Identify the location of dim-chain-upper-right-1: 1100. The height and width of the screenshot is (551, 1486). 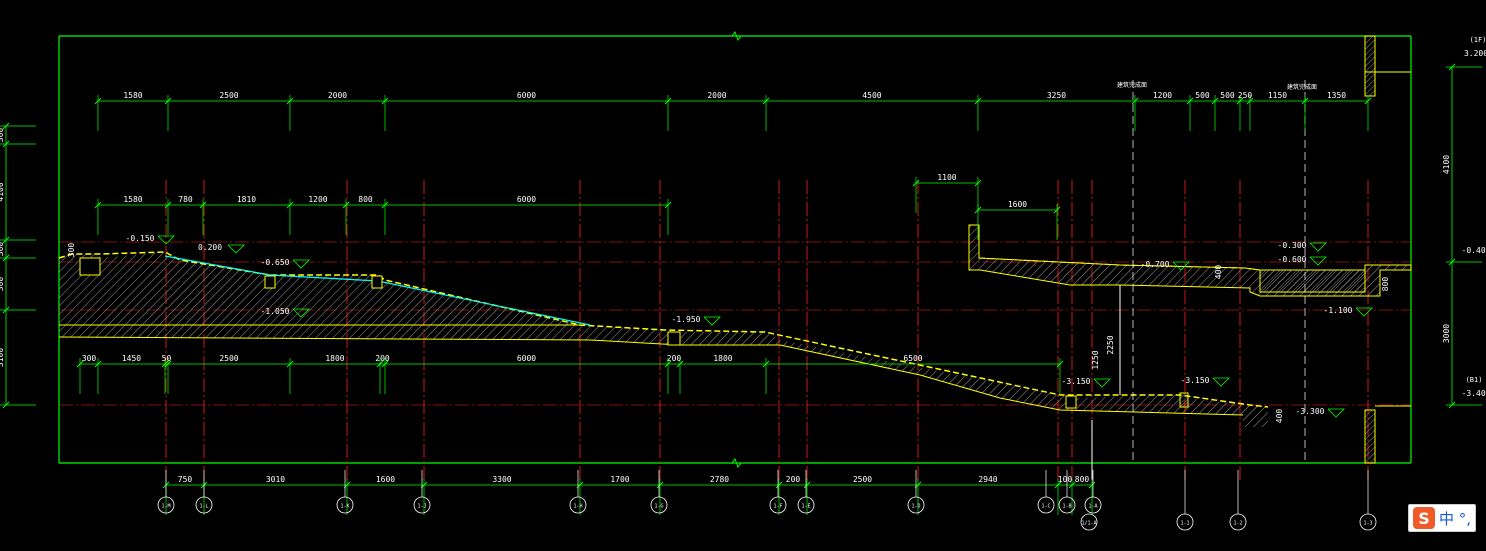
(947, 193).